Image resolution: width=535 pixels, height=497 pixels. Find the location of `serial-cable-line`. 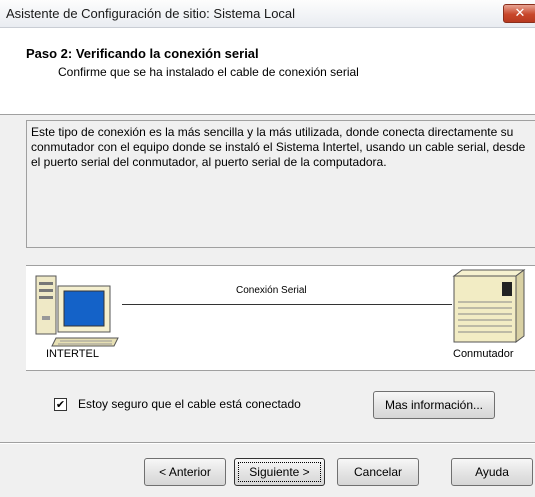

serial-cable-line is located at coordinates (287, 304).